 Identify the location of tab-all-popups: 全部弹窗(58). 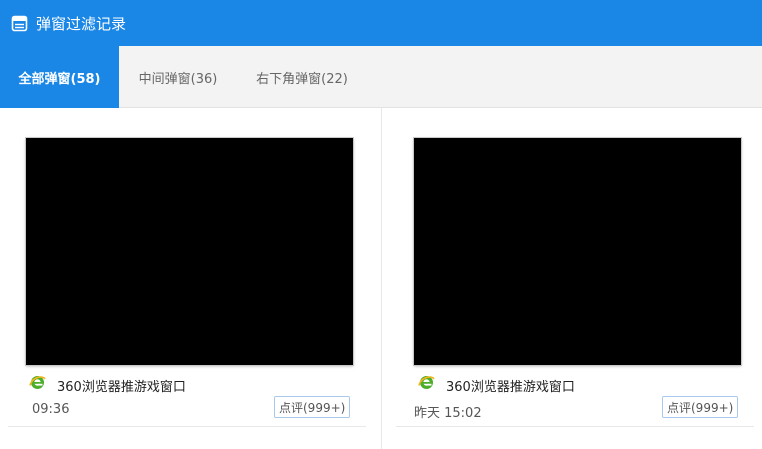
(59, 77).